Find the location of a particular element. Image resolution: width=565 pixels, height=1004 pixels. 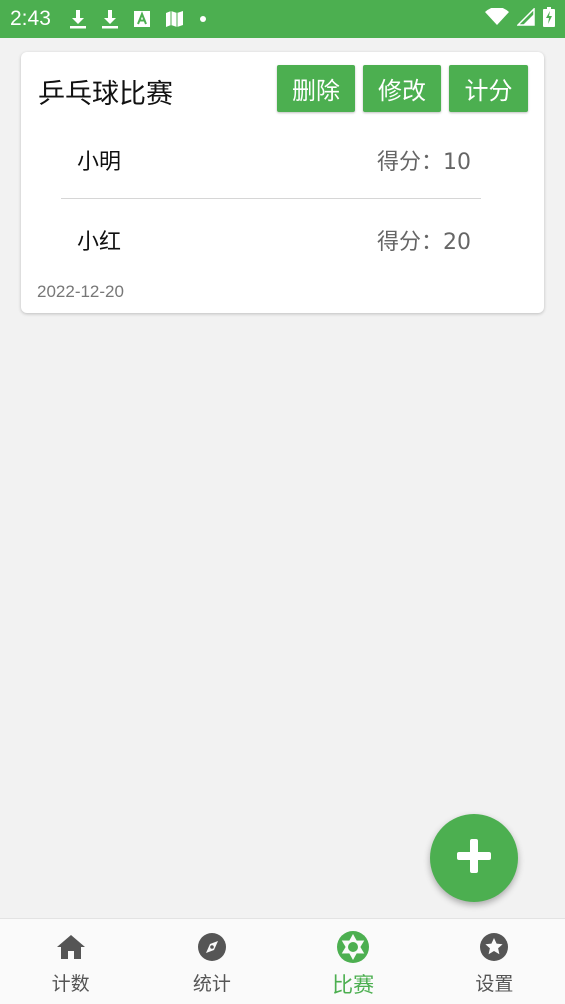

notification-icons is located at coordinates (138, 19).